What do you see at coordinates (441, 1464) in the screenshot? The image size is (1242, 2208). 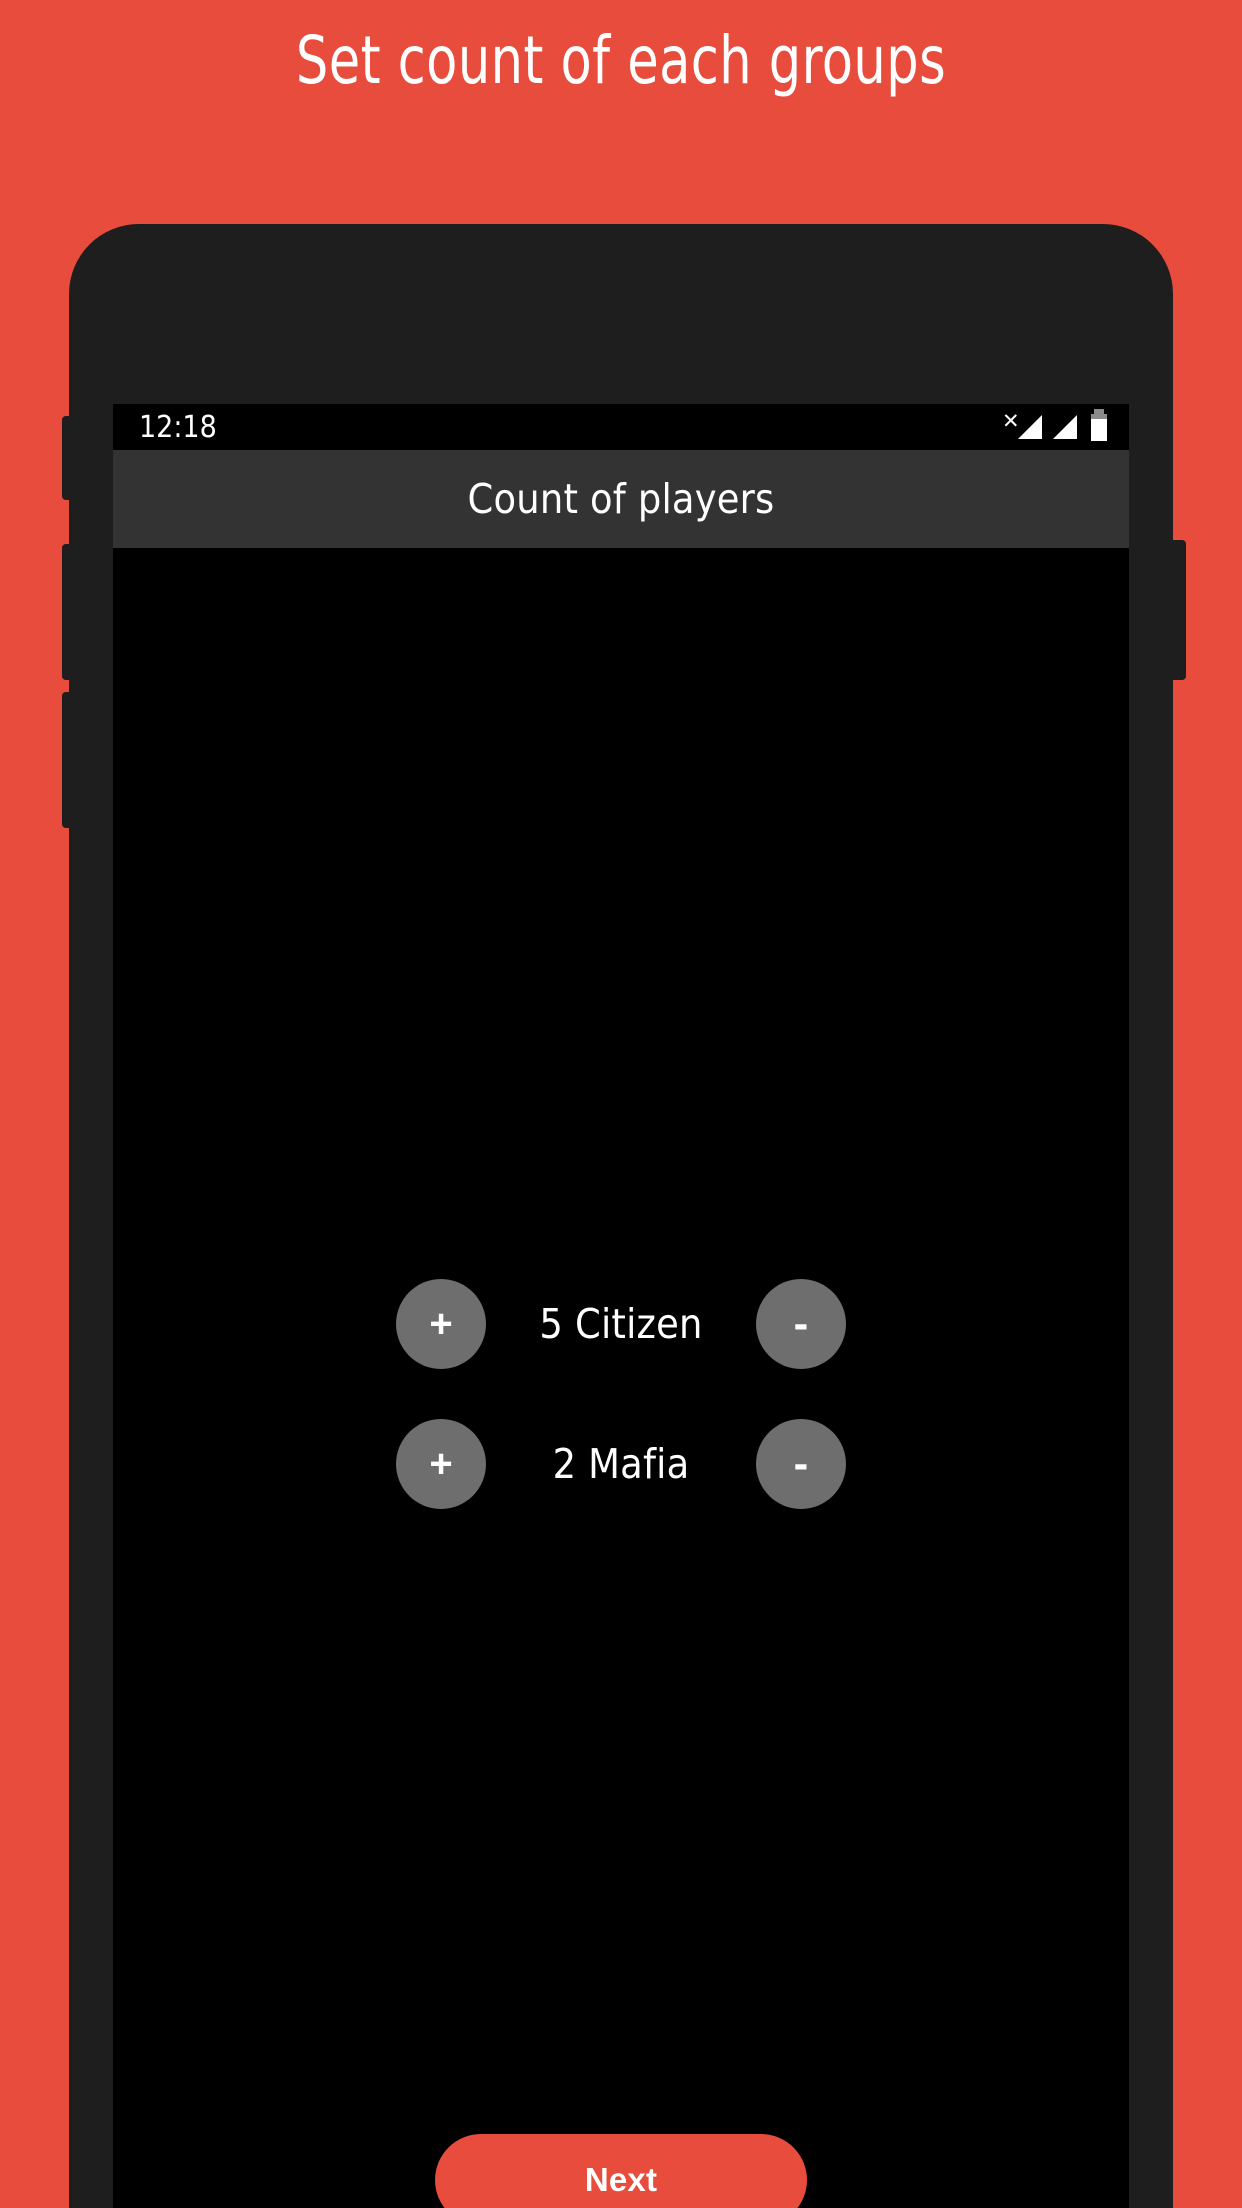 I see `increment-mafia-button: +` at bounding box center [441, 1464].